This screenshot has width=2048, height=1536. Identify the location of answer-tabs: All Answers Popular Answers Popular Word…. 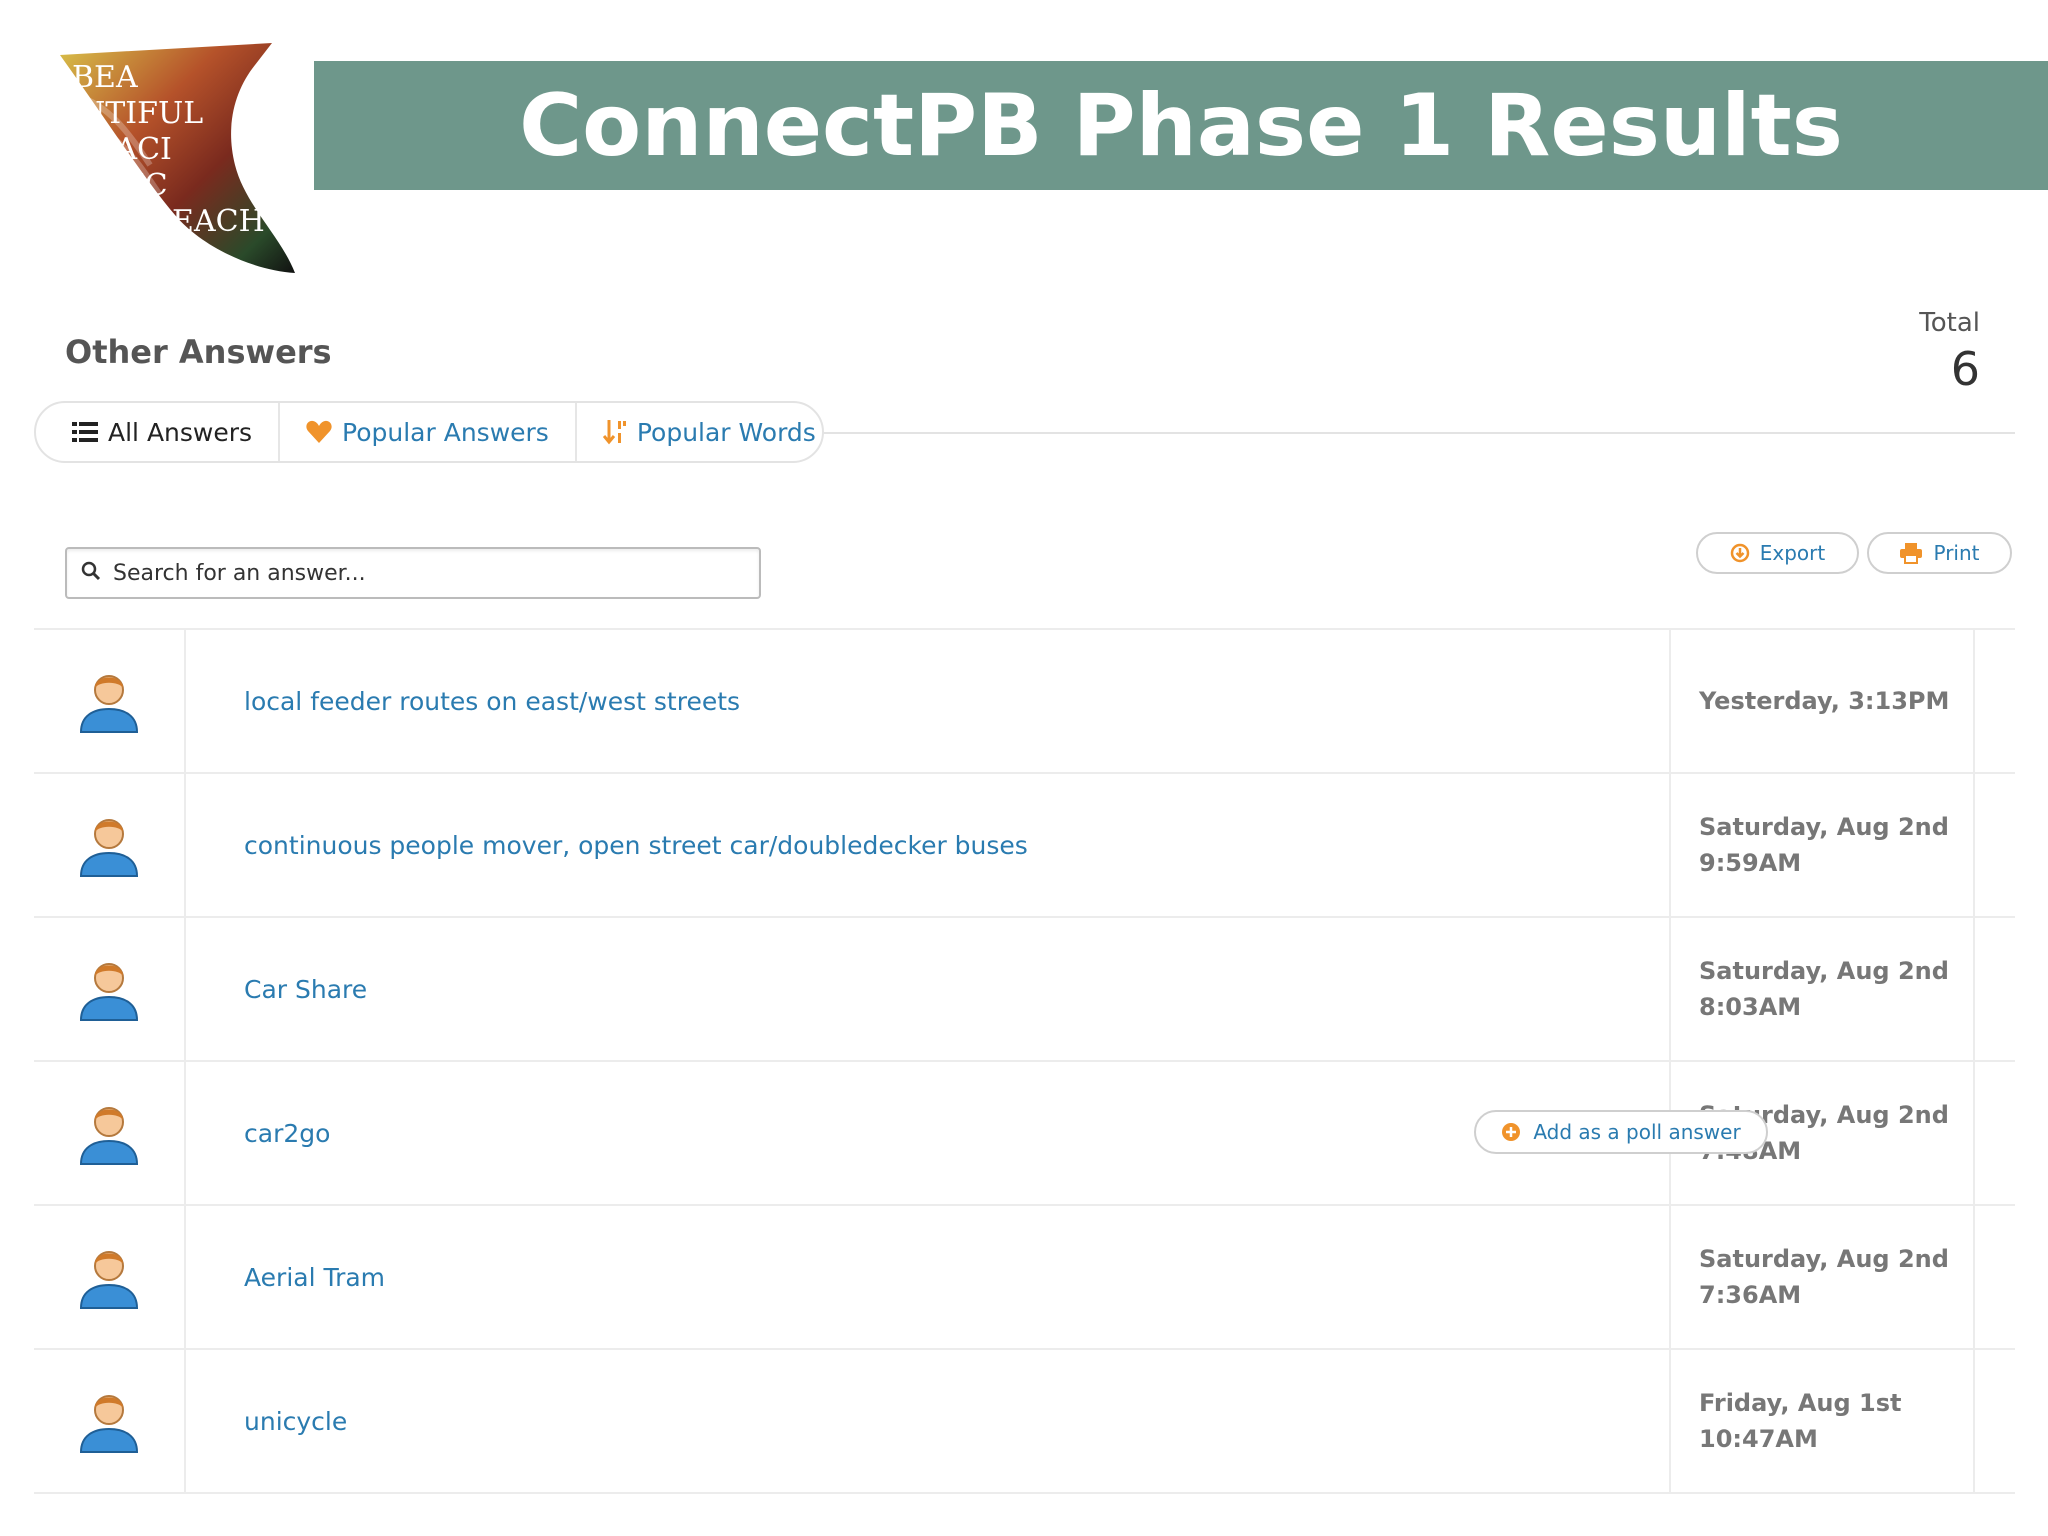
(429, 432).